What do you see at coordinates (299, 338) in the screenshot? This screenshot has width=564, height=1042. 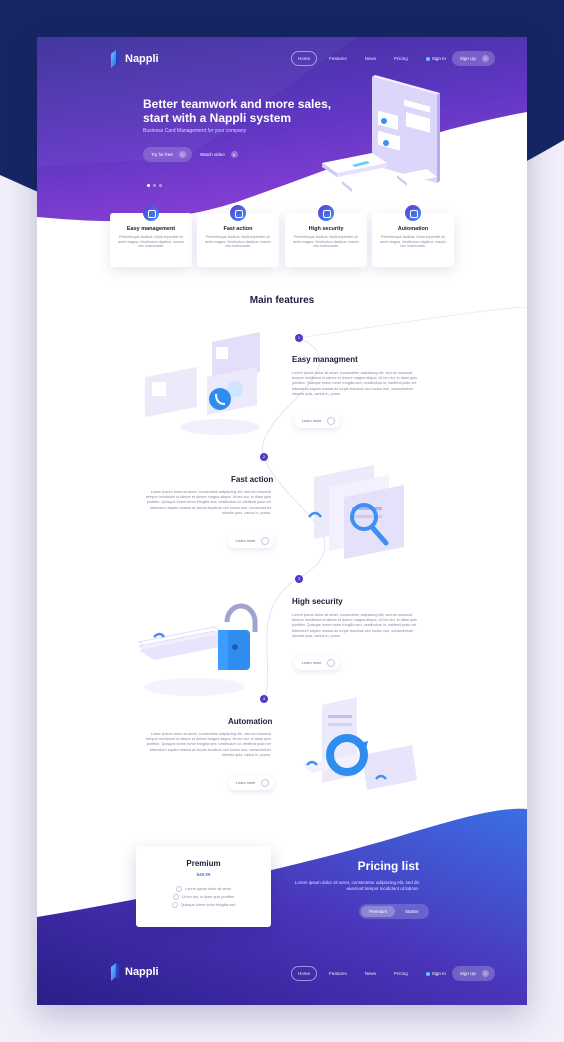 I see `feature-number: 1` at bounding box center [299, 338].